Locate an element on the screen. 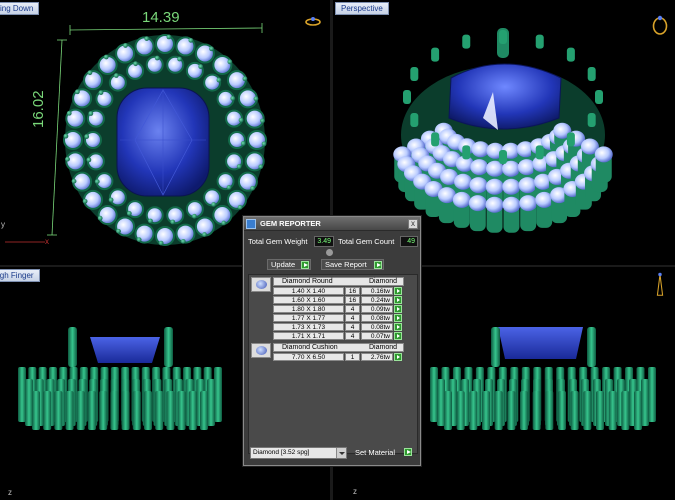 The width and height of the screenshot is (675, 500). gem-size: 1.77 X 1.77 is located at coordinates (308, 318).